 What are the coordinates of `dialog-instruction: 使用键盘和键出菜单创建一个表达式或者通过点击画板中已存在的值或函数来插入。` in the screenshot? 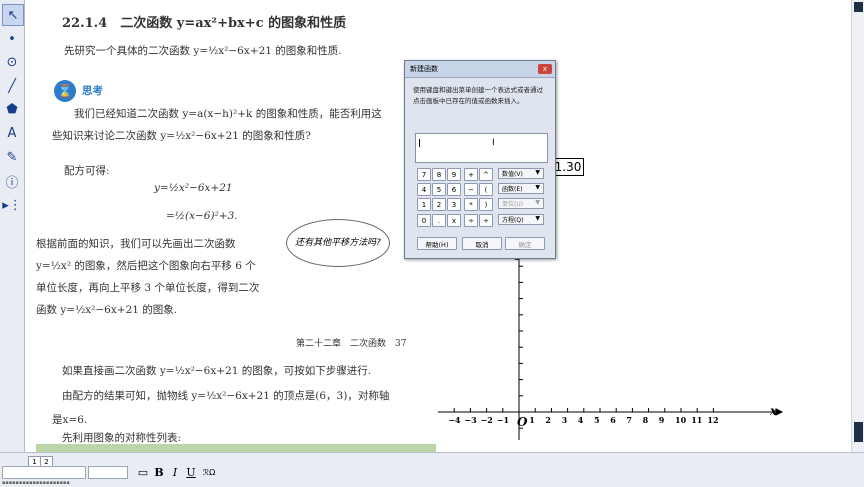 It's located at (478, 95).